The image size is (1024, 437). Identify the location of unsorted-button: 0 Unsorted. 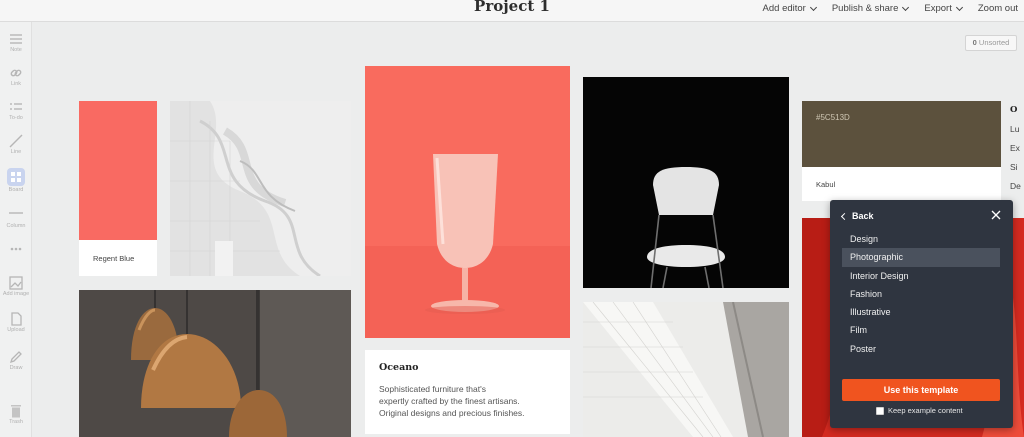
(991, 43).